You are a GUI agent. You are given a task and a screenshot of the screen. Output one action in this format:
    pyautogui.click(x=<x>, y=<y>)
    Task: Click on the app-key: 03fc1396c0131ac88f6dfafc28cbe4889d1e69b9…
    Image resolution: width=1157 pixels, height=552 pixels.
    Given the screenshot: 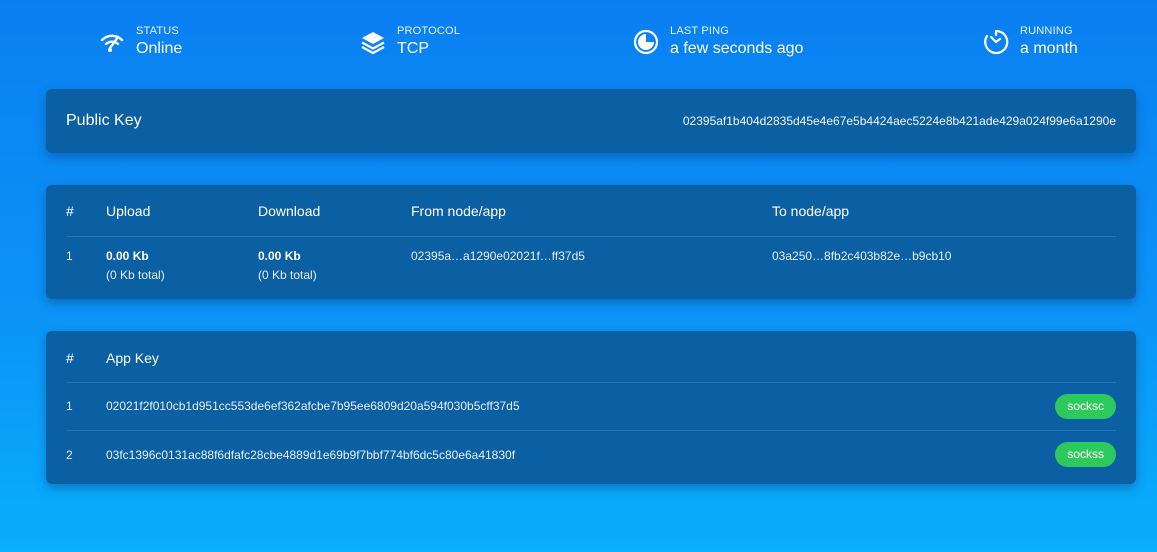 What is the action you would take?
    pyautogui.click(x=311, y=455)
    